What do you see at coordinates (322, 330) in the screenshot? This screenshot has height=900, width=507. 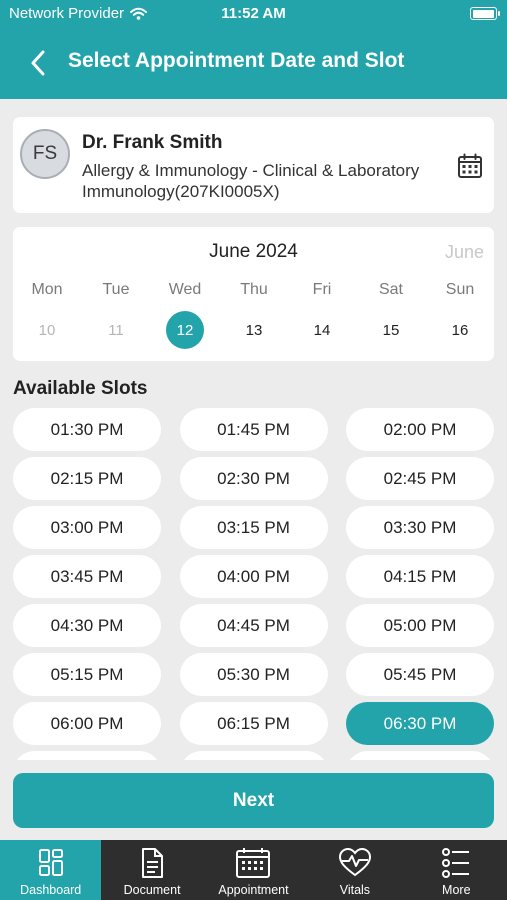 I see `day-cell: 14` at bounding box center [322, 330].